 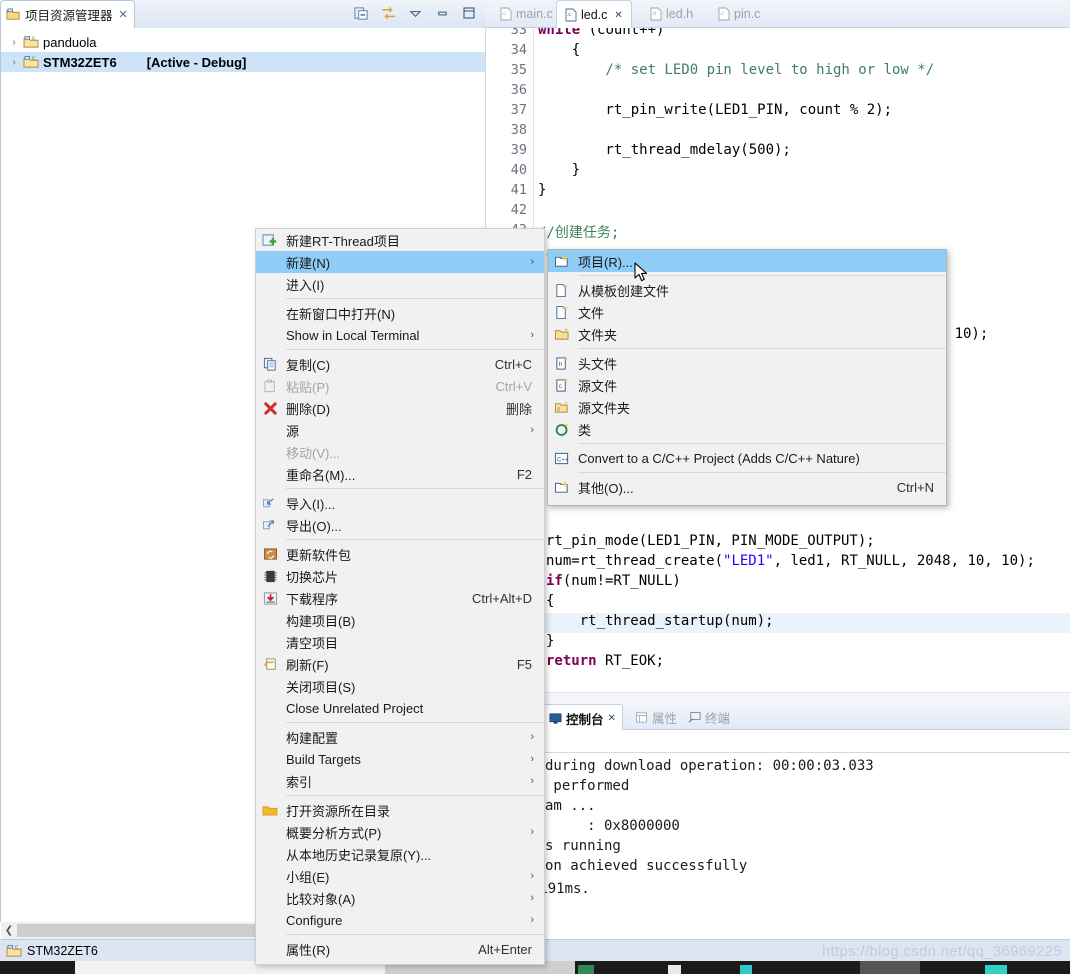 What do you see at coordinates (558, 410) in the screenshot?
I see `svg-text: c` at bounding box center [558, 410].